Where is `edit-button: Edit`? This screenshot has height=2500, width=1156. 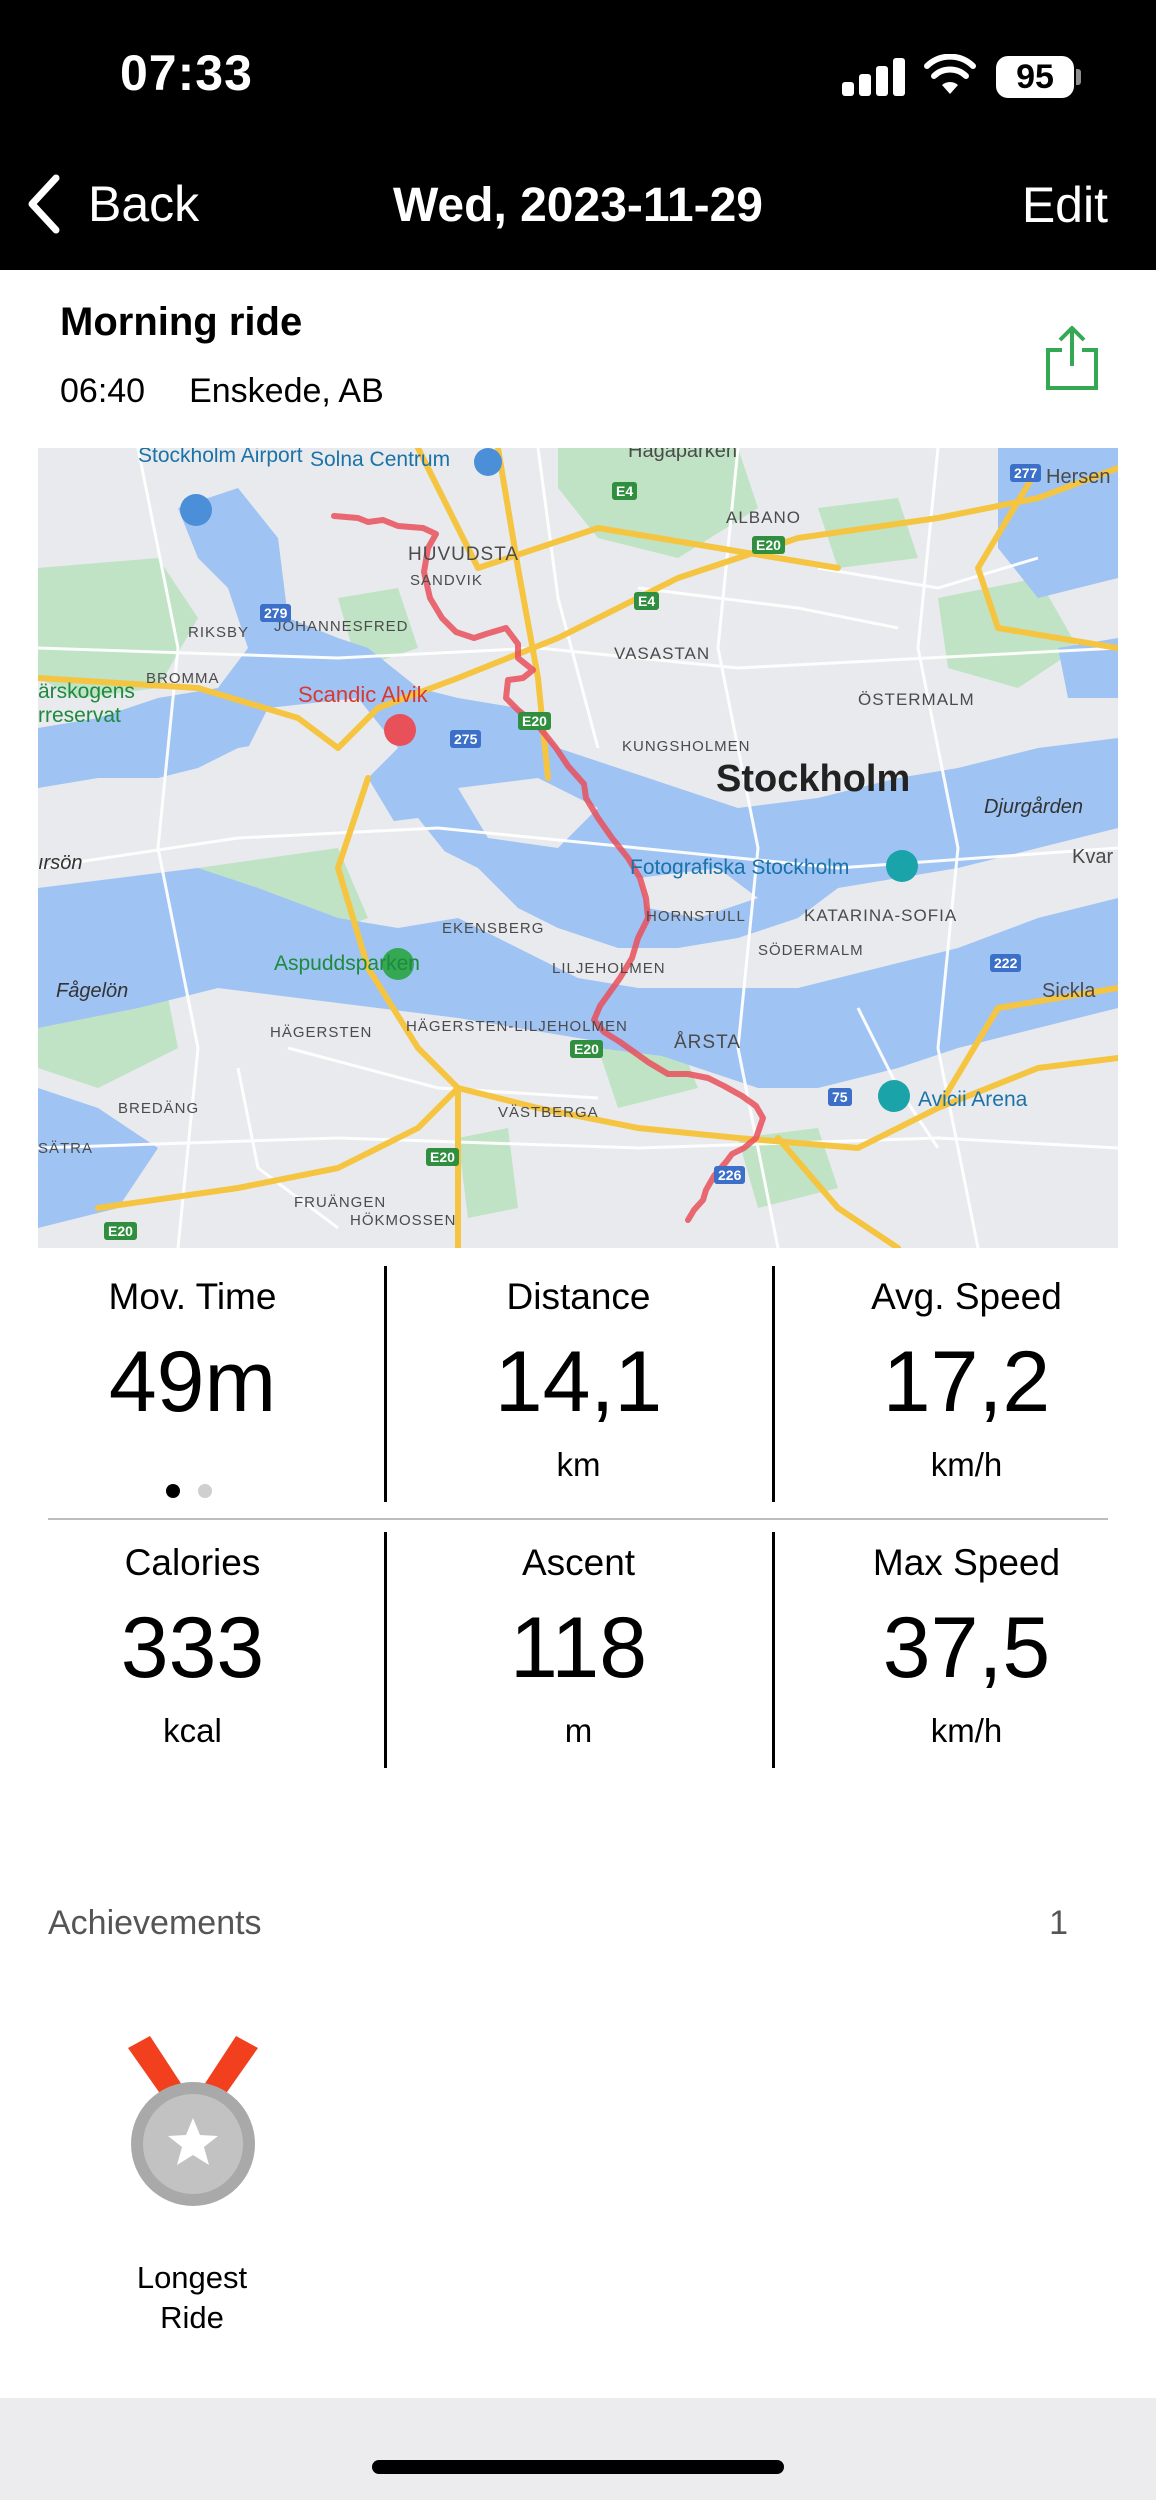 edit-button: Edit is located at coordinates (1065, 205).